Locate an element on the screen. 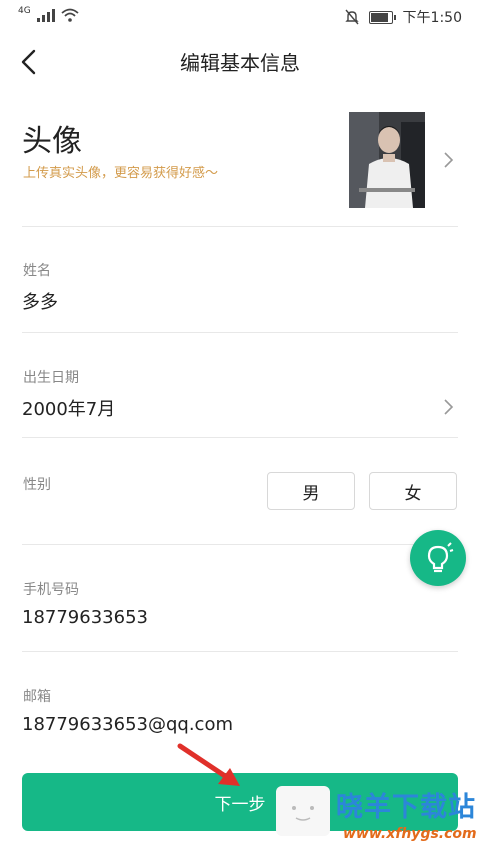 The image size is (480, 853). watermark-text: 晓羊下载站 is located at coordinates (406, 807).